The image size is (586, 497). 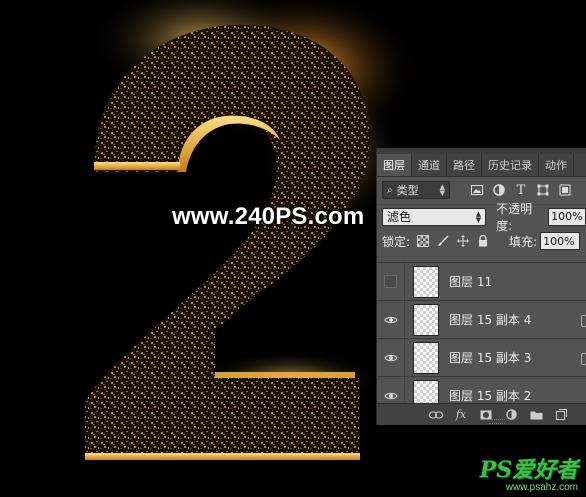 What do you see at coordinates (471, 282) in the screenshot?
I see `layer-name: 图层 11` at bounding box center [471, 282].